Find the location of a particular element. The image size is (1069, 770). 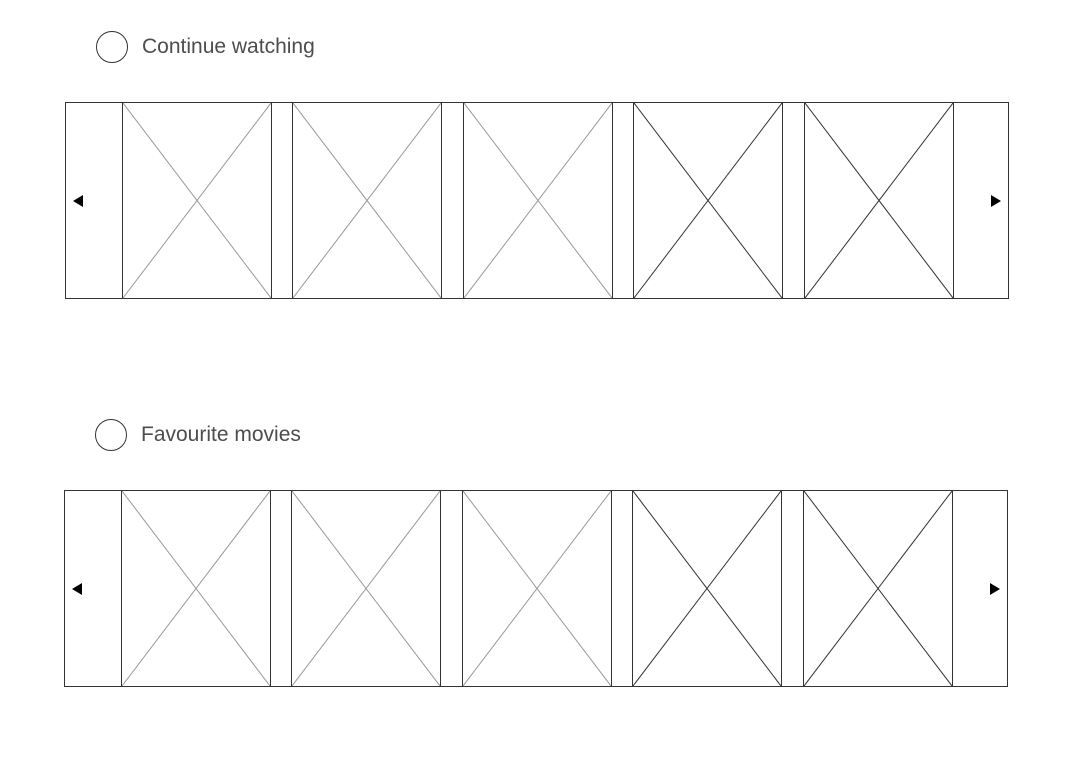

section-header-continue-watching: Continue watching is located at coordinates (205, 47).